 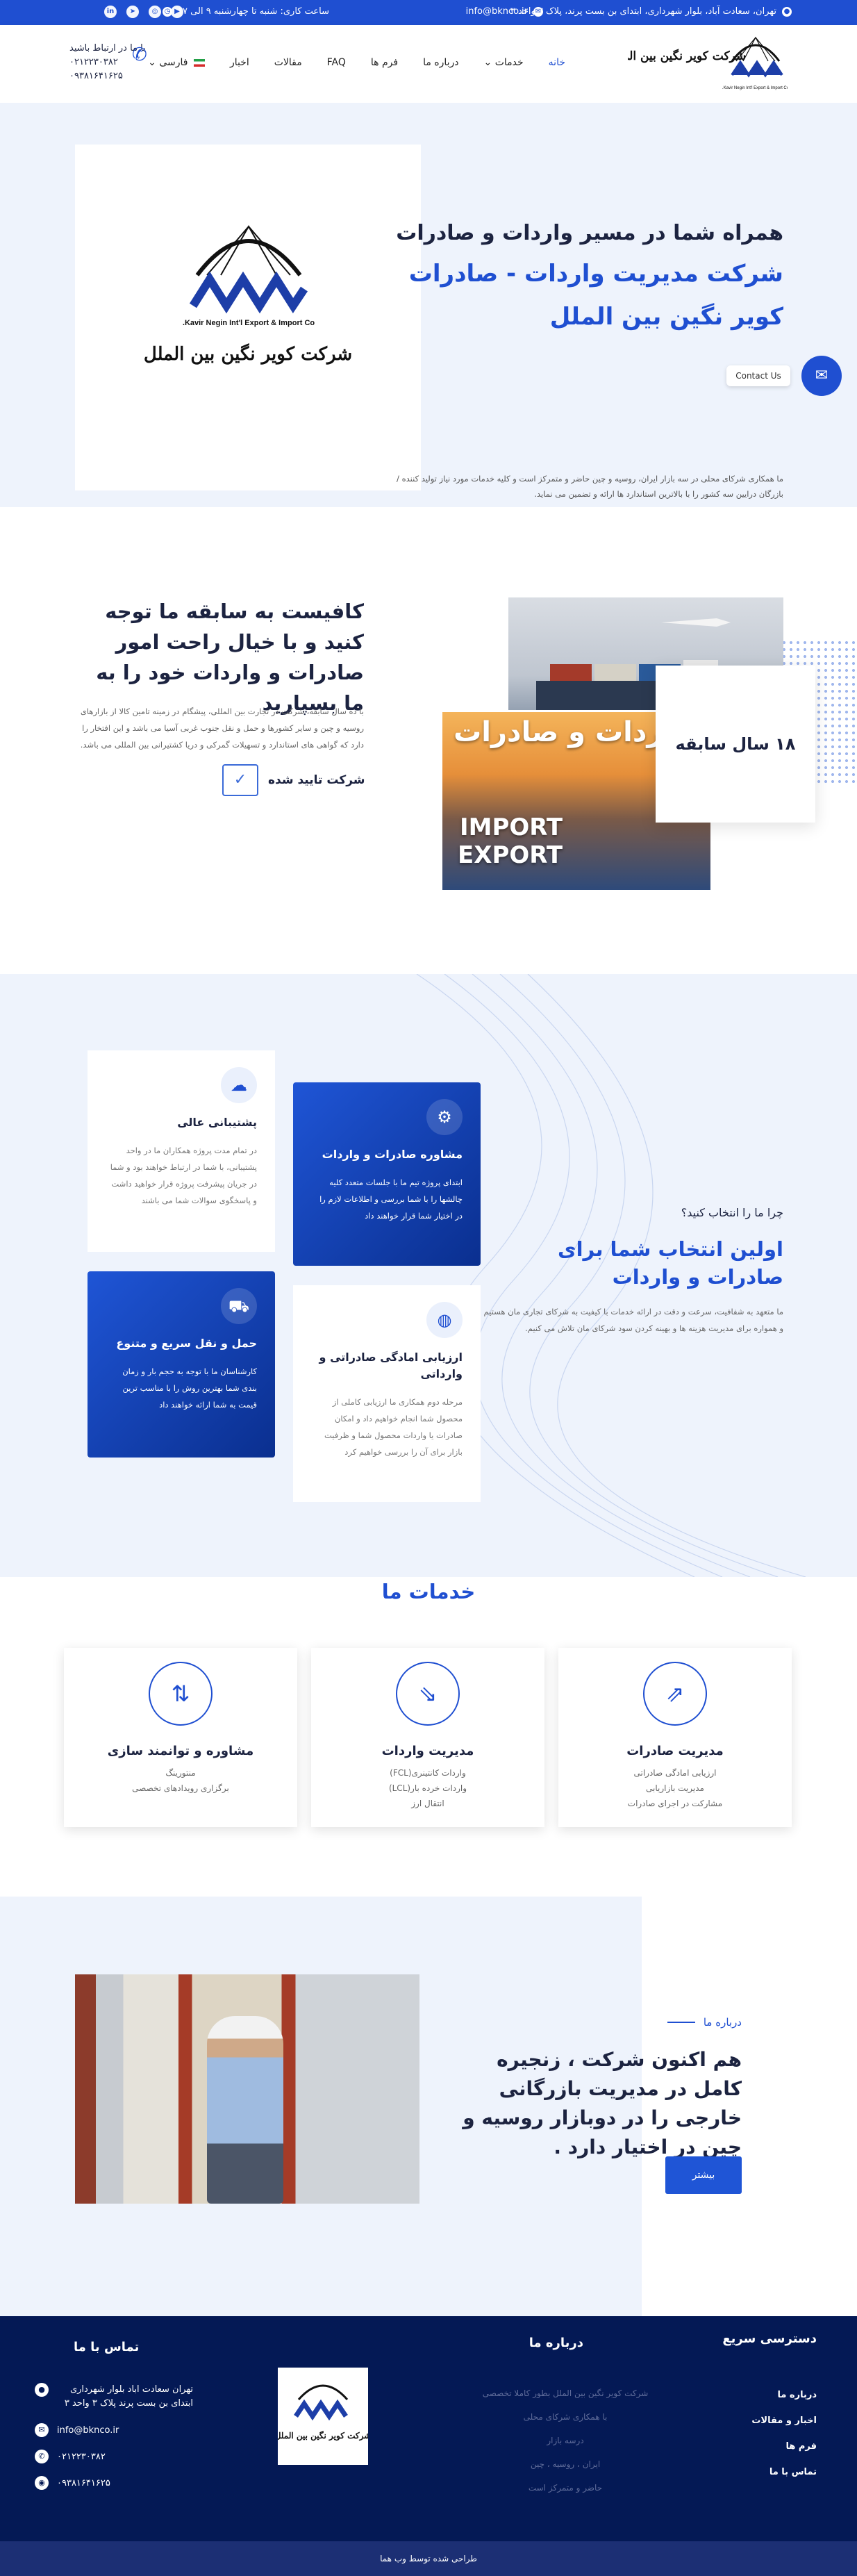 What do you see at coordinates (565, 2464) in the screenshot?
I see `footer-about-line: ایران ، روسیه ، چین` at bounding box center [565, 2464].